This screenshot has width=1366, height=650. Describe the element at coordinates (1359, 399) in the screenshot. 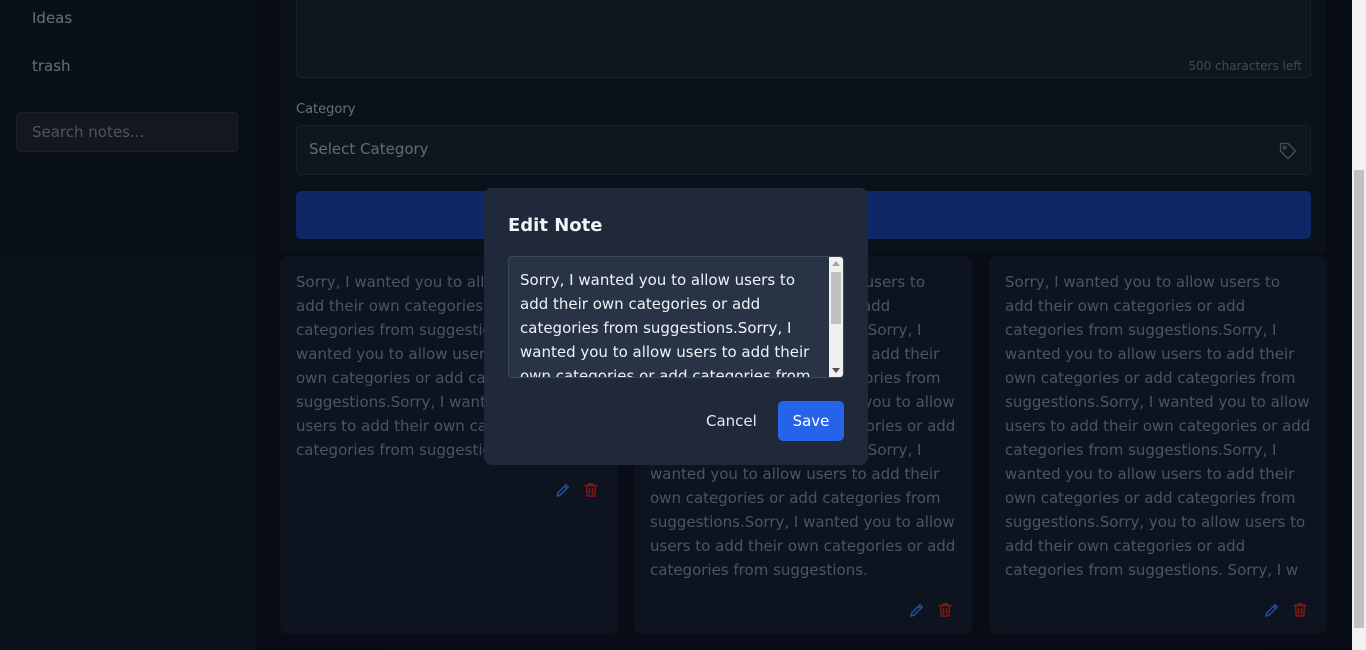

I see `page-scrollbar-thumb` at that location.